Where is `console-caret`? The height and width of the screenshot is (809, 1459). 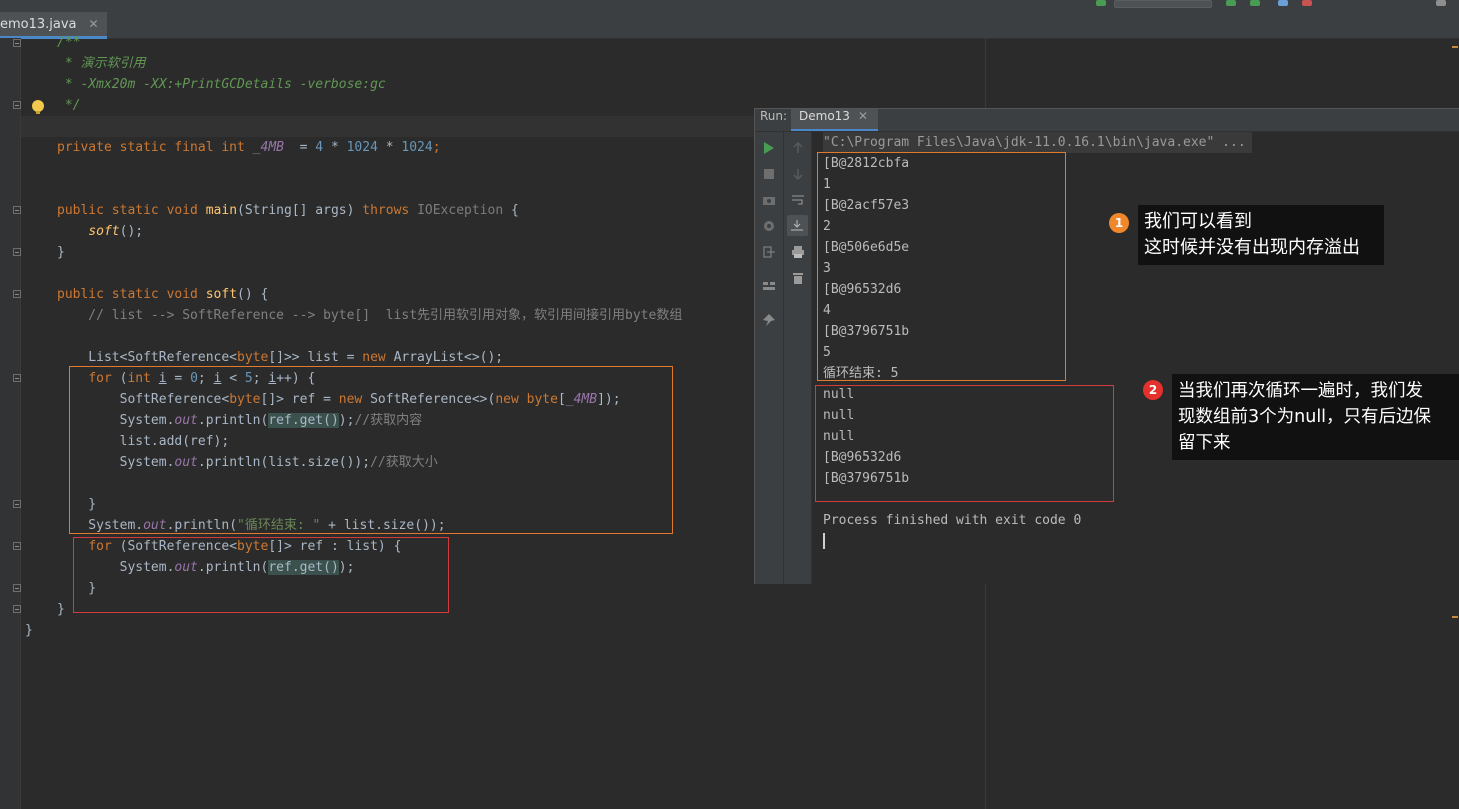
console-caret is located at coordinates (824, 541).